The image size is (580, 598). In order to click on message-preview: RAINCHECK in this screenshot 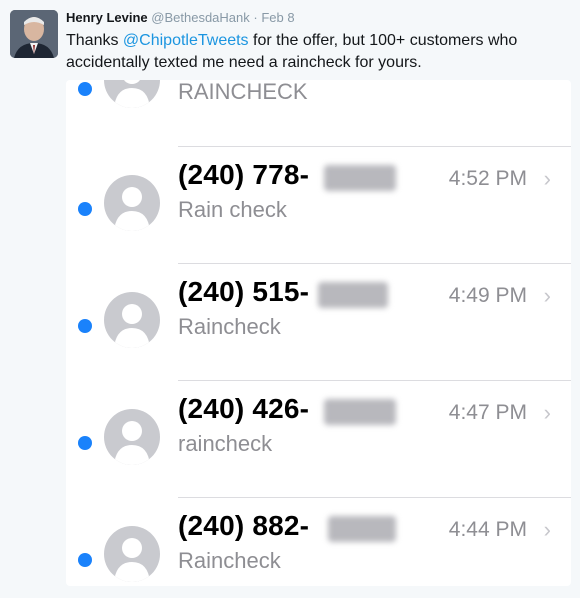, I will do `click(243, 92)`.